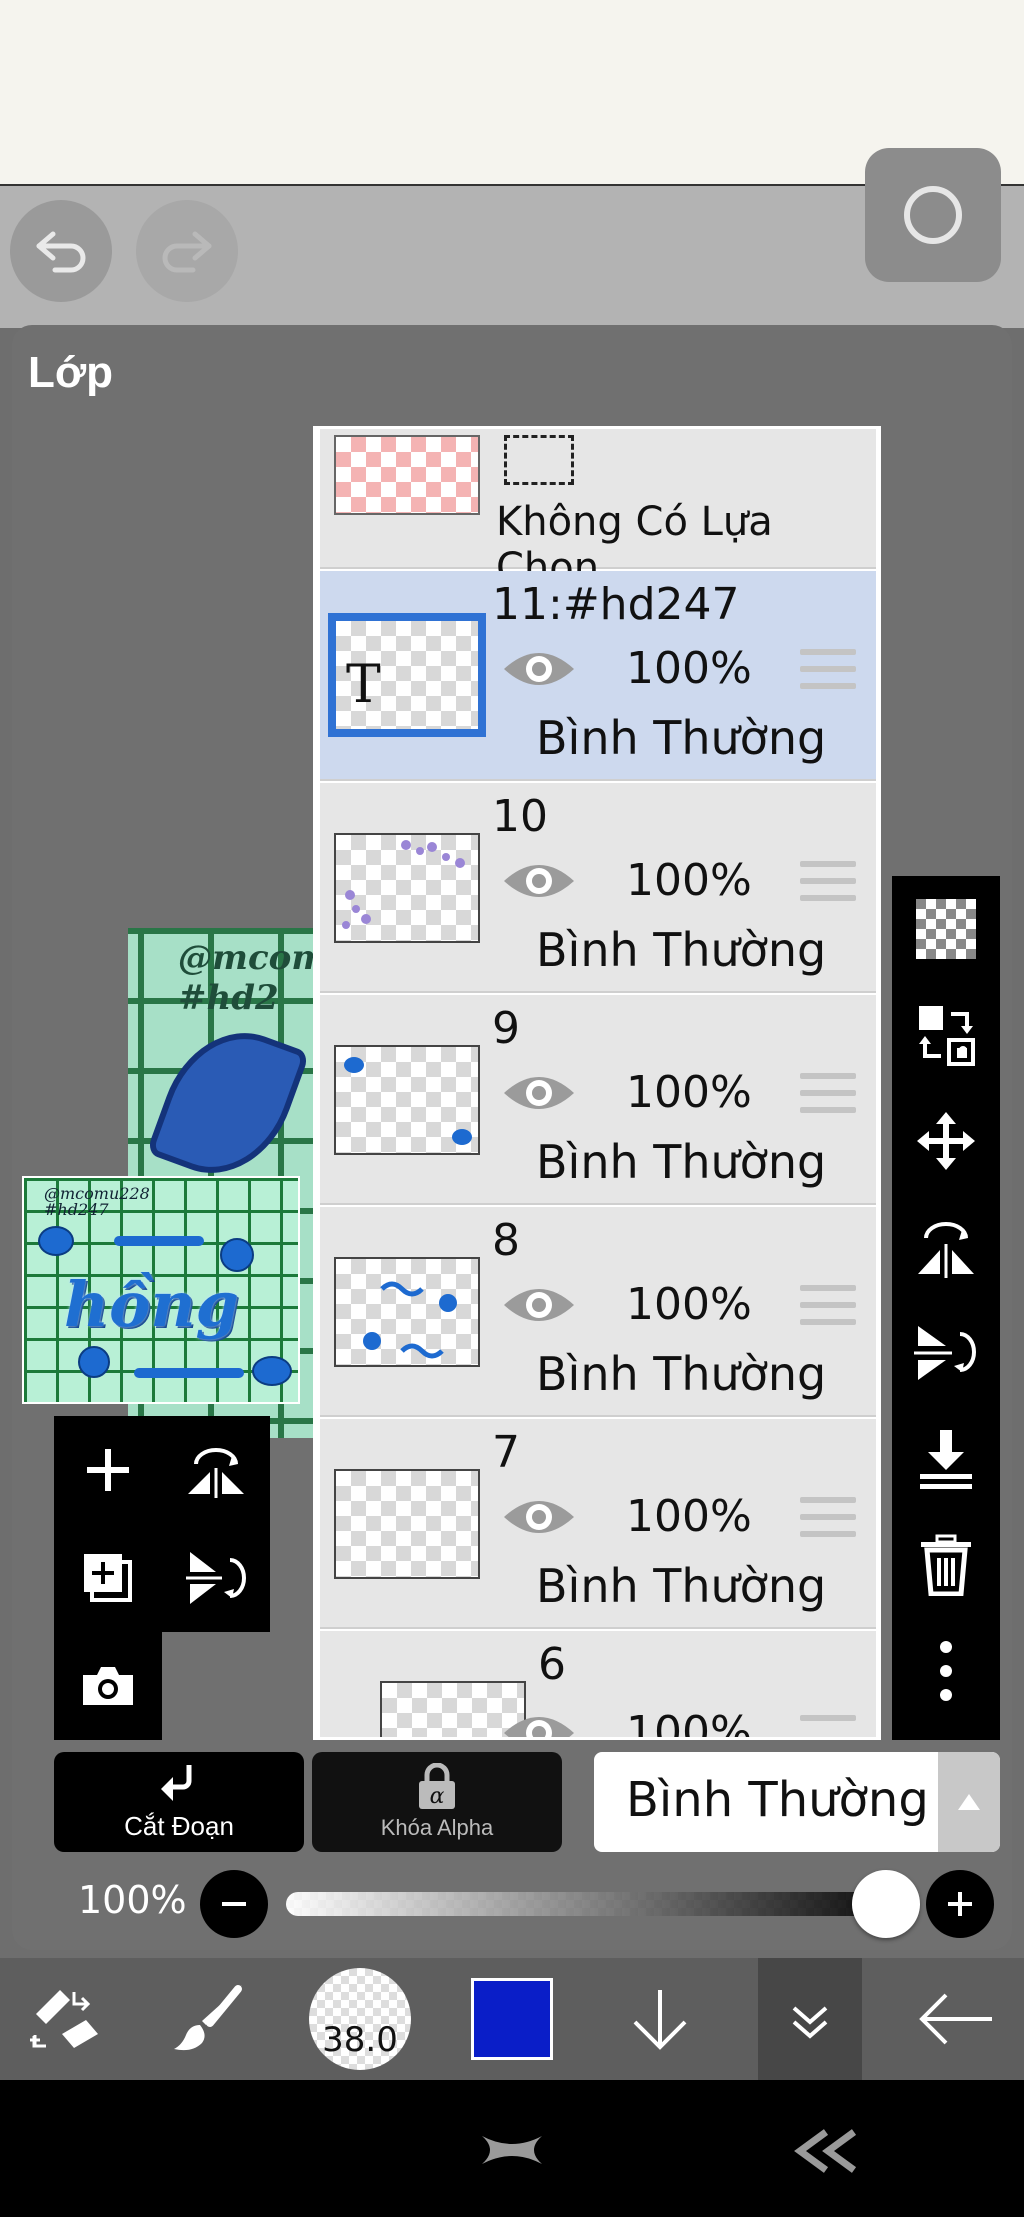 This screenshot has width=1024, height=2217. I want to click on brush-size-value: 38.0, so click(360, 2019).